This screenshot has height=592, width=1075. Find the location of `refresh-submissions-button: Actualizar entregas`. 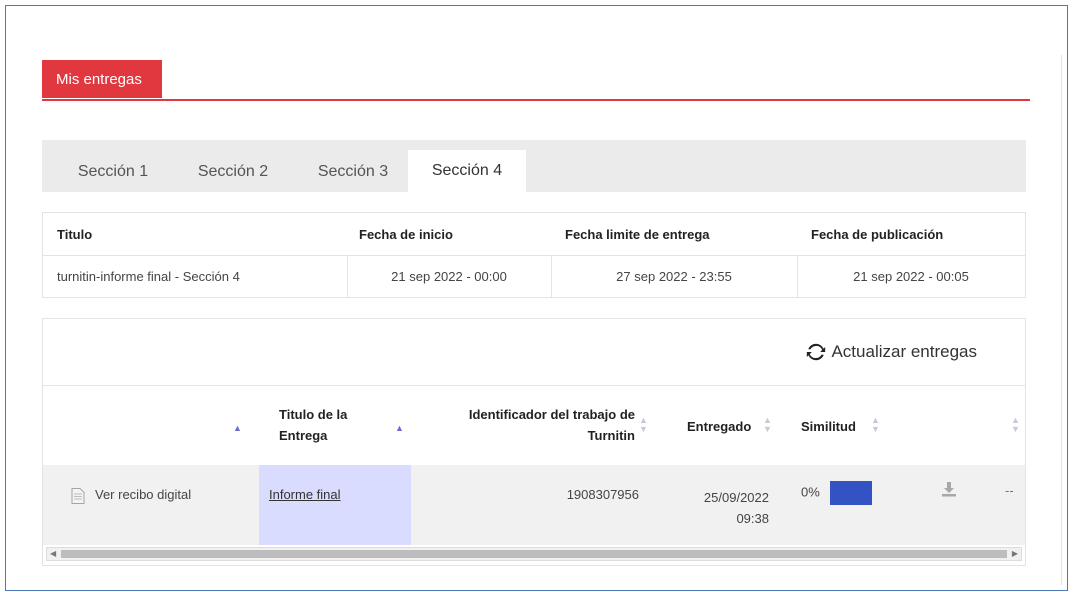

refresh-submissions-button: Actualizar entregas is located at coordinates (891, 352).